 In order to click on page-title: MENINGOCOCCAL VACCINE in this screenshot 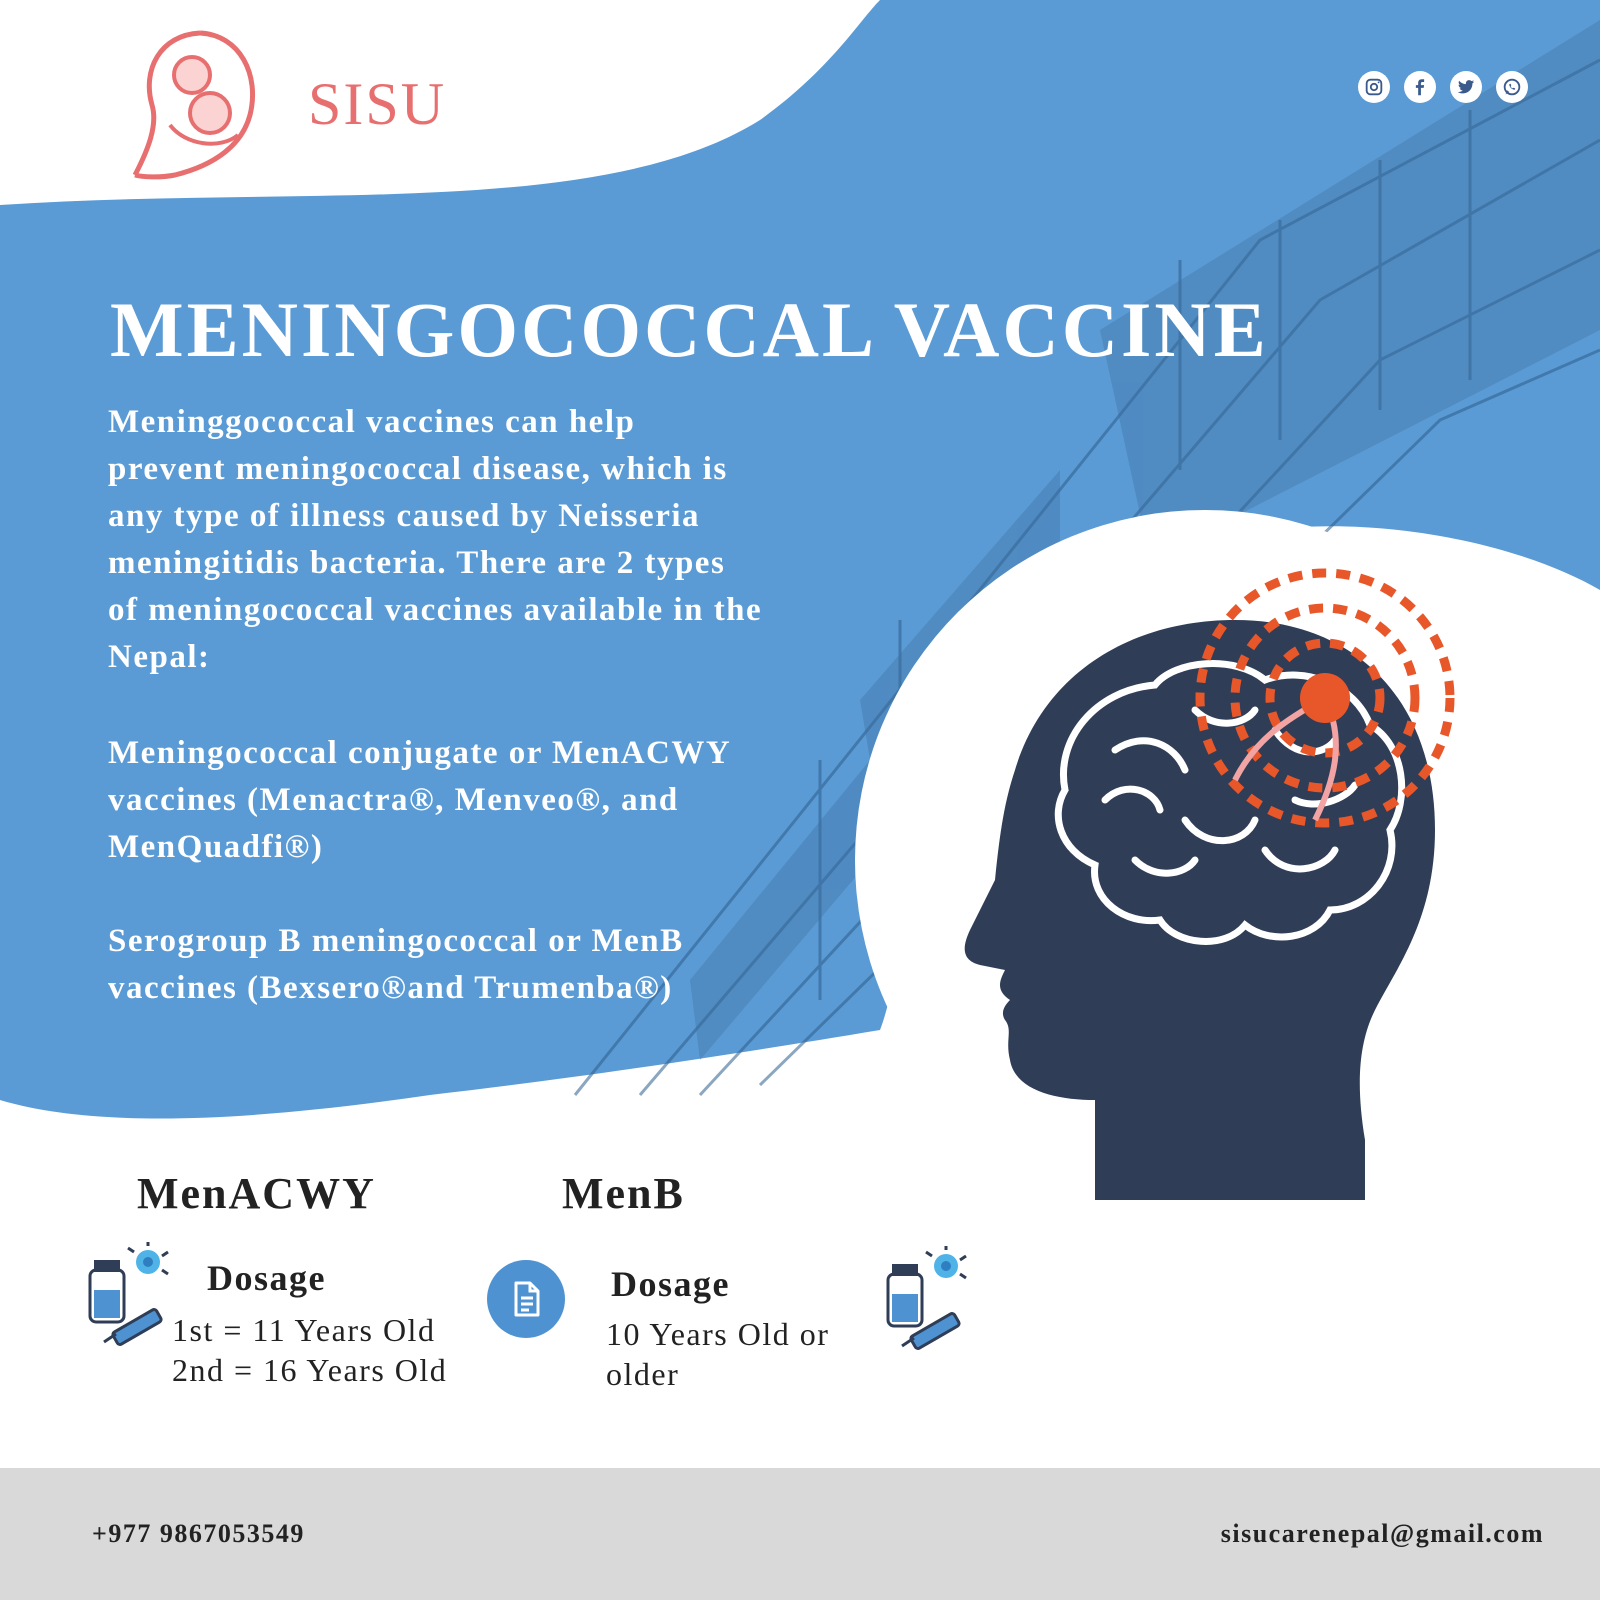, I will do `click(689, 329)`.